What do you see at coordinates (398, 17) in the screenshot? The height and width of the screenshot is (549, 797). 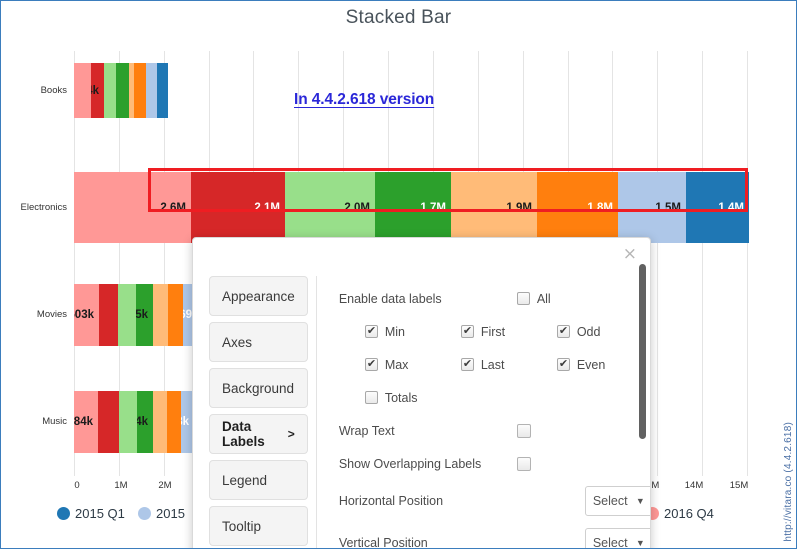 I see `chart-title: Stacked Bar` at bounding box center [398, 17].